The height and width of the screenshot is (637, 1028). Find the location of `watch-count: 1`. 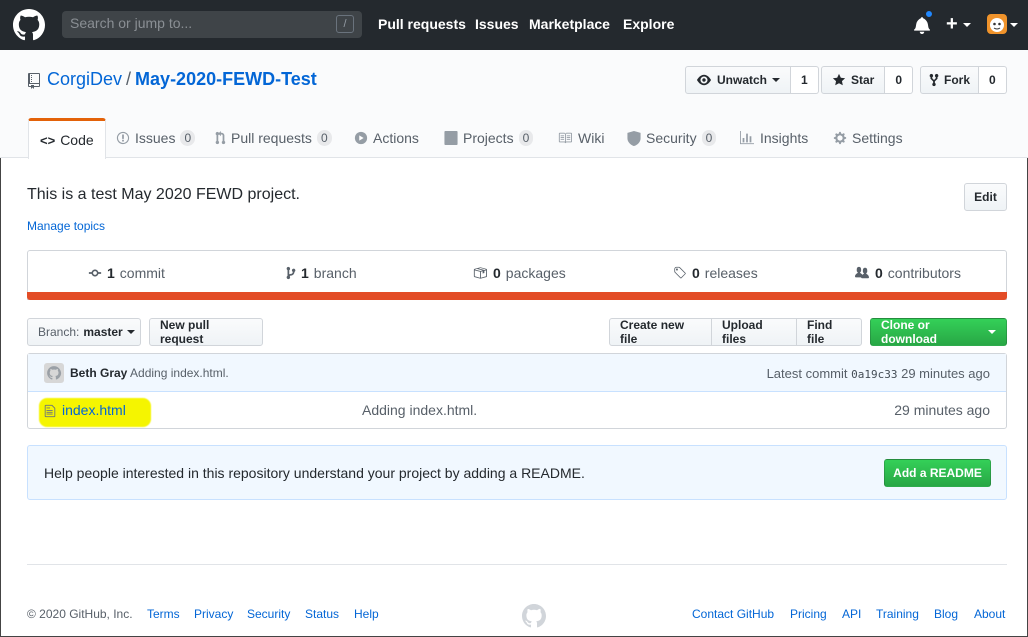

watch-count: 1 is located at coordinates (805, 80).